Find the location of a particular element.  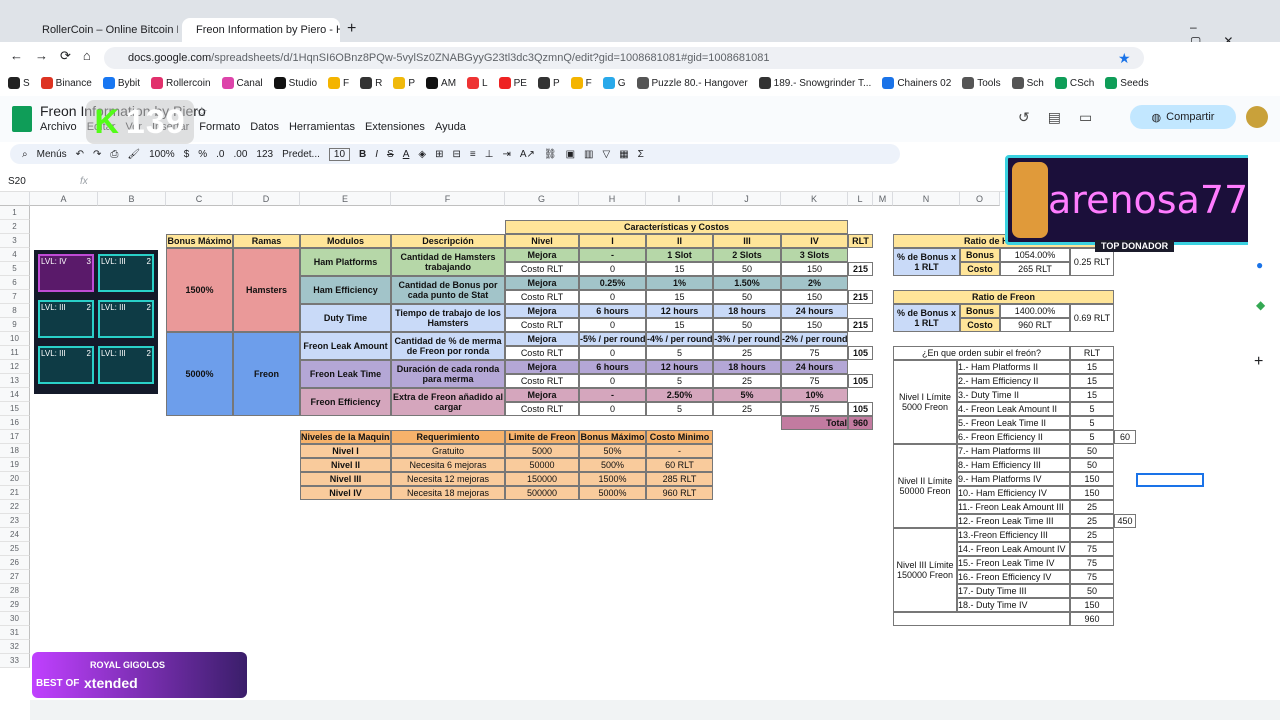

mejora-value: 0.25% is located at coordinates (612, 283).